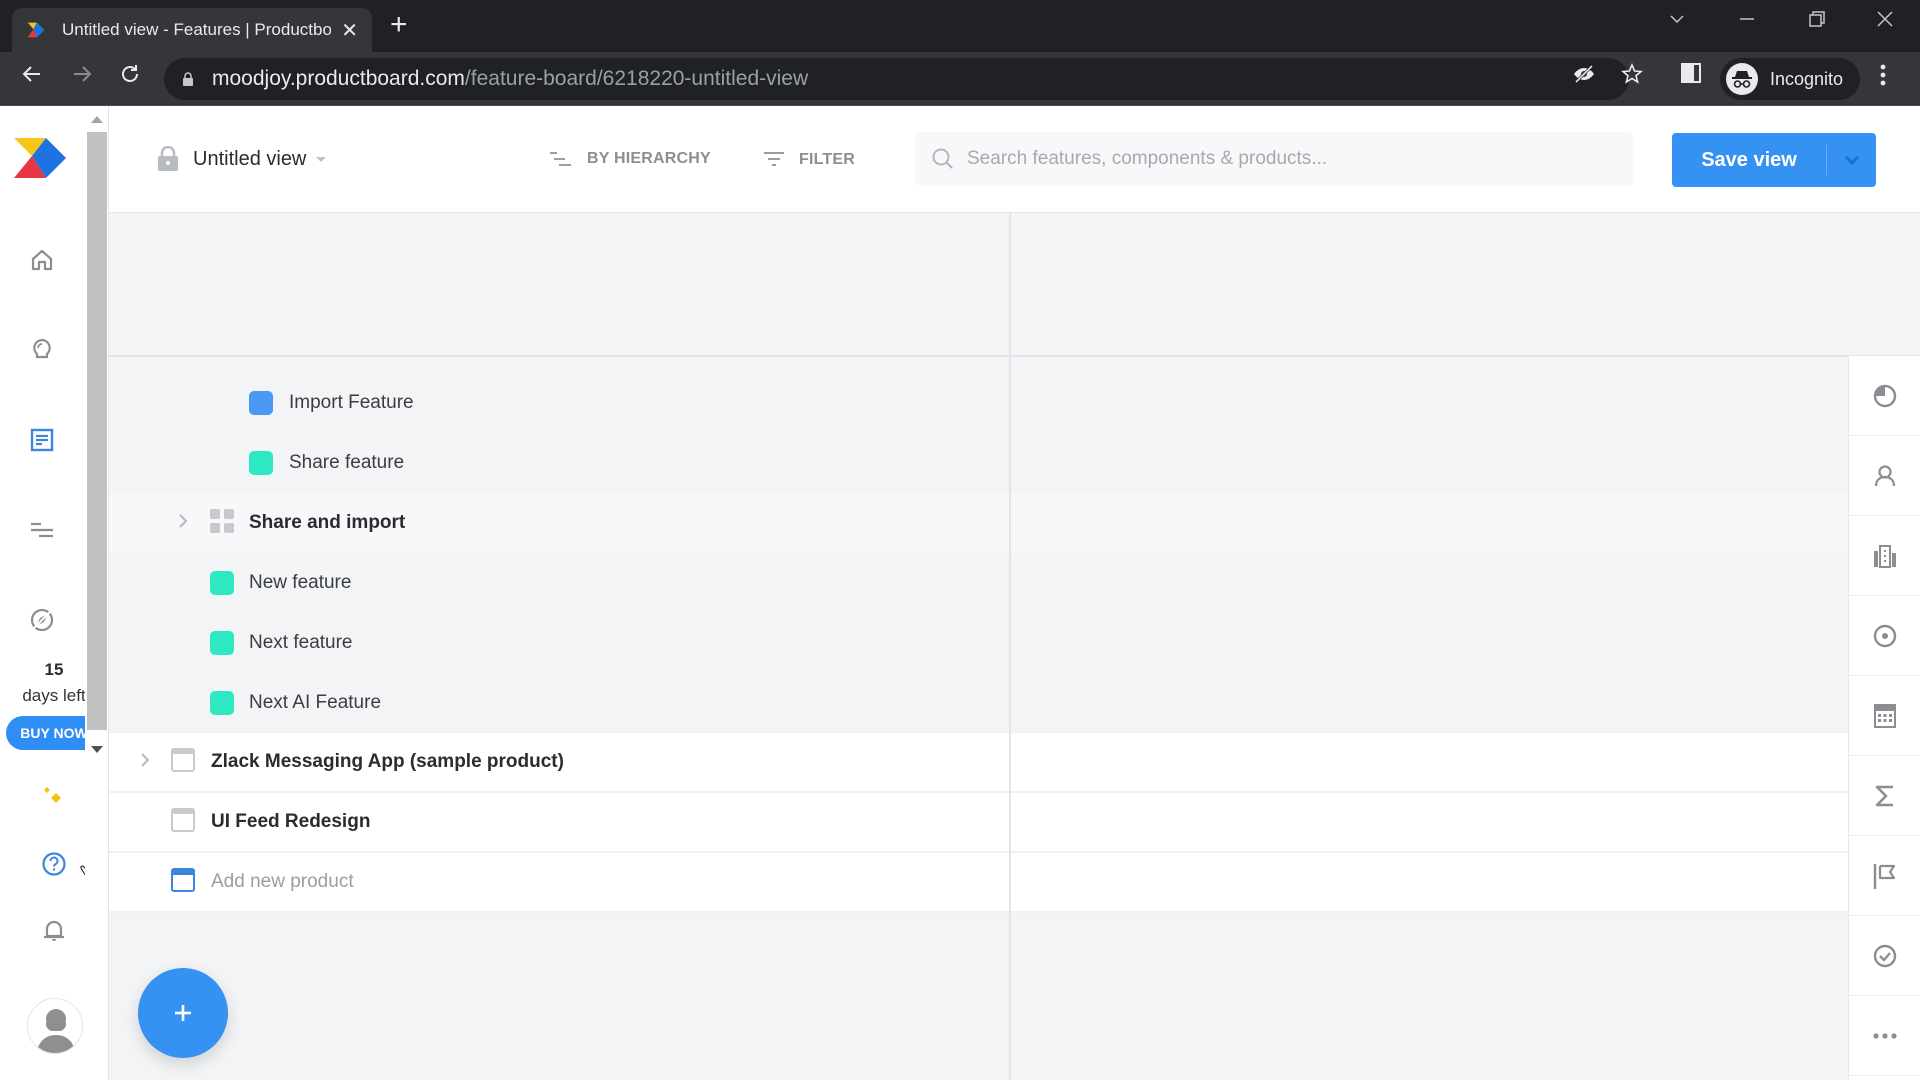 The image size is (1920, 1080). Describe the element at coordinates (338, 78) in the screenshot. I see `url-host: moodjoy.productboard.com` at that location.